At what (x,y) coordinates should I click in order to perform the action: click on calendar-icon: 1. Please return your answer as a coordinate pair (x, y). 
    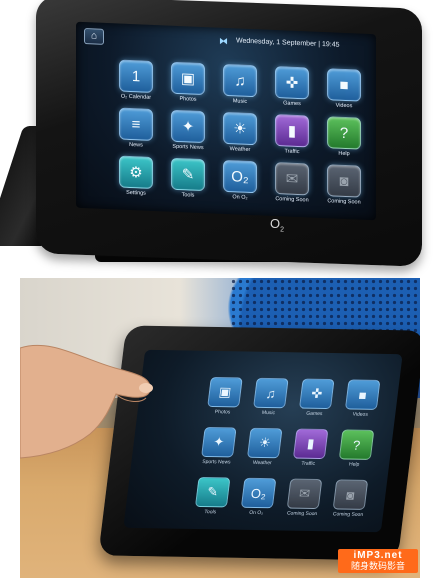
    Looking at the image, I should click on (136, 76).